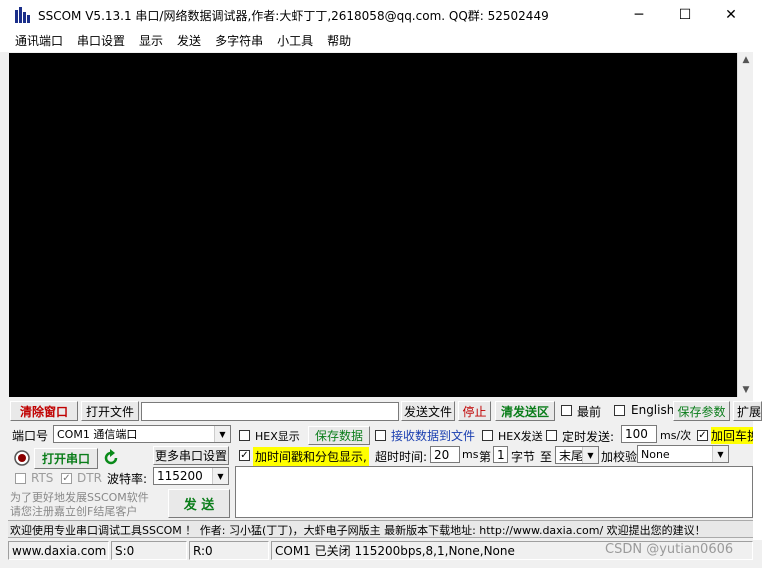 This screenshot has width=762, height=568. What do you see at coordinates (487, 435) in the screenshot?
I see `hex-send-checkbox` at bounding box center [487, 435].